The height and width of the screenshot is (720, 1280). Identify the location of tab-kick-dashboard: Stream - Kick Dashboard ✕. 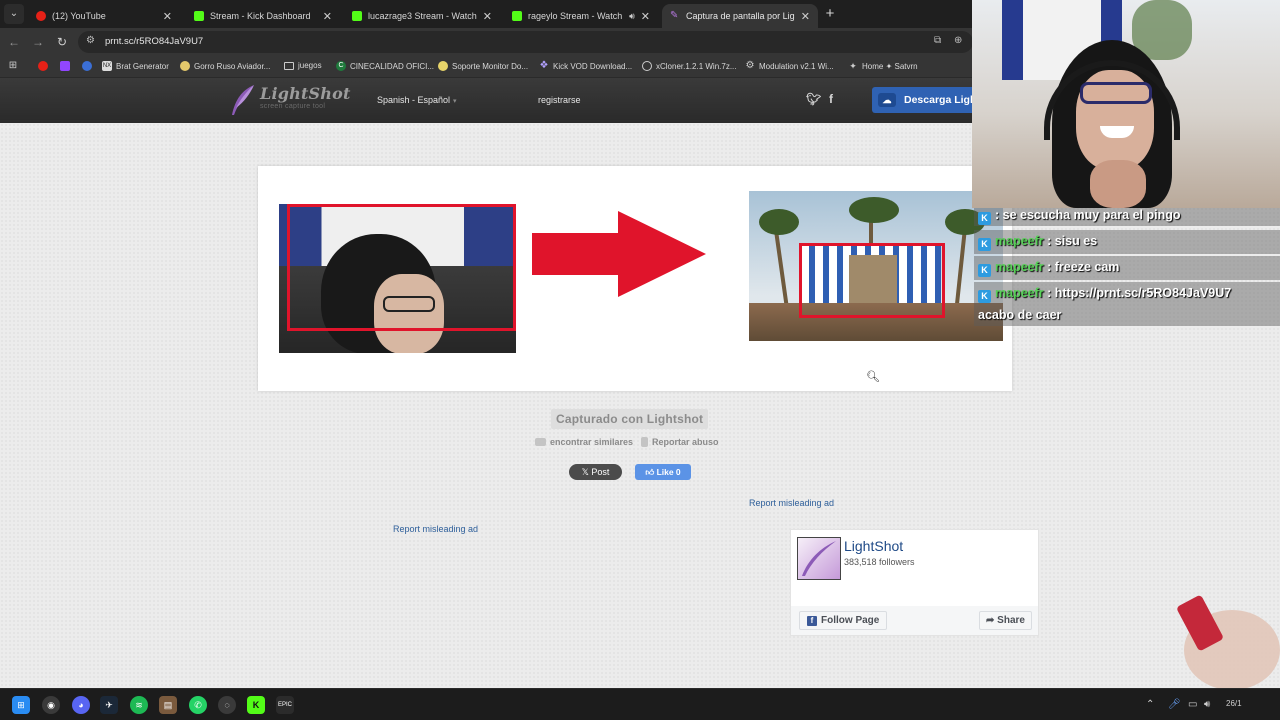
(263, 16).